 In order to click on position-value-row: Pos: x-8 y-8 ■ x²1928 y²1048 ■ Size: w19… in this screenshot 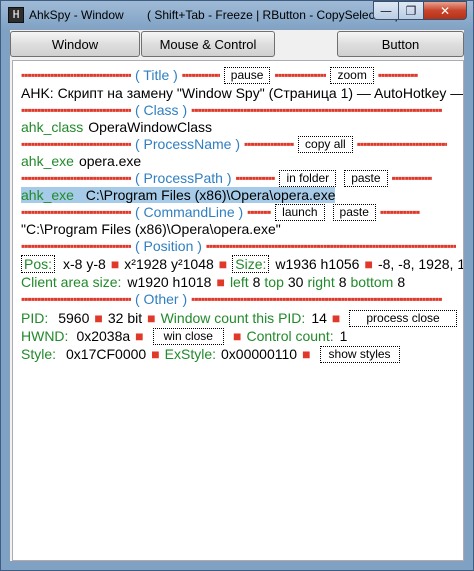, I will do `click(242, 264)`.